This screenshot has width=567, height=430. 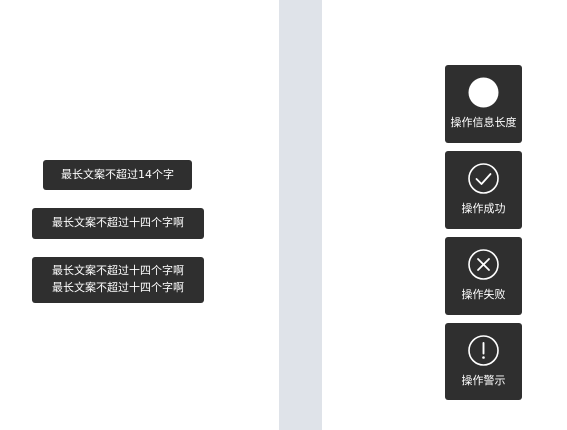 I want to click on check-circle-icon, so click(x=483, y=178).